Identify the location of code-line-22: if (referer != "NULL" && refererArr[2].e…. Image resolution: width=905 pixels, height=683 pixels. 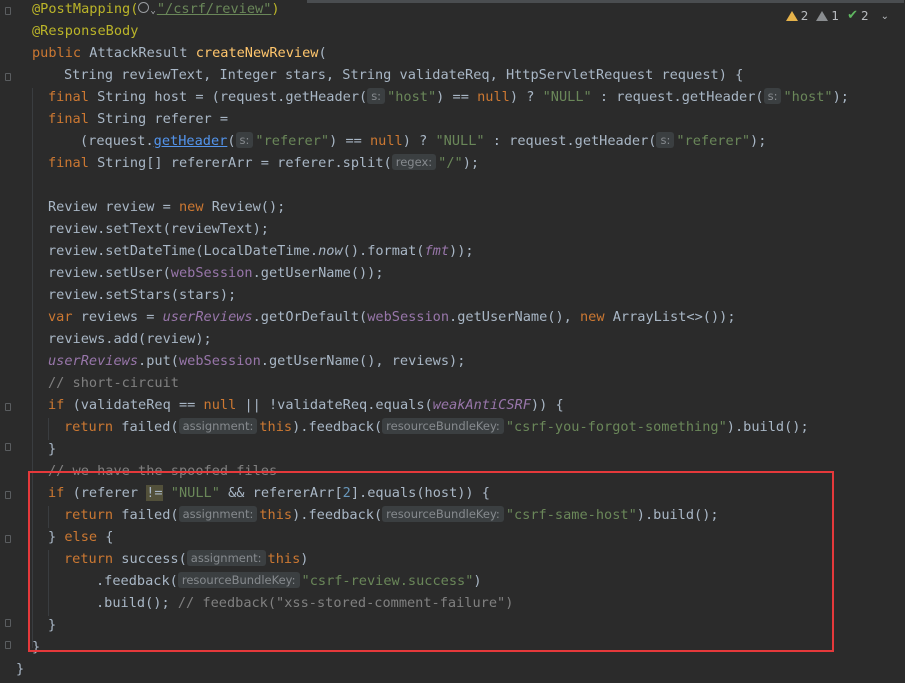
(269, 493).